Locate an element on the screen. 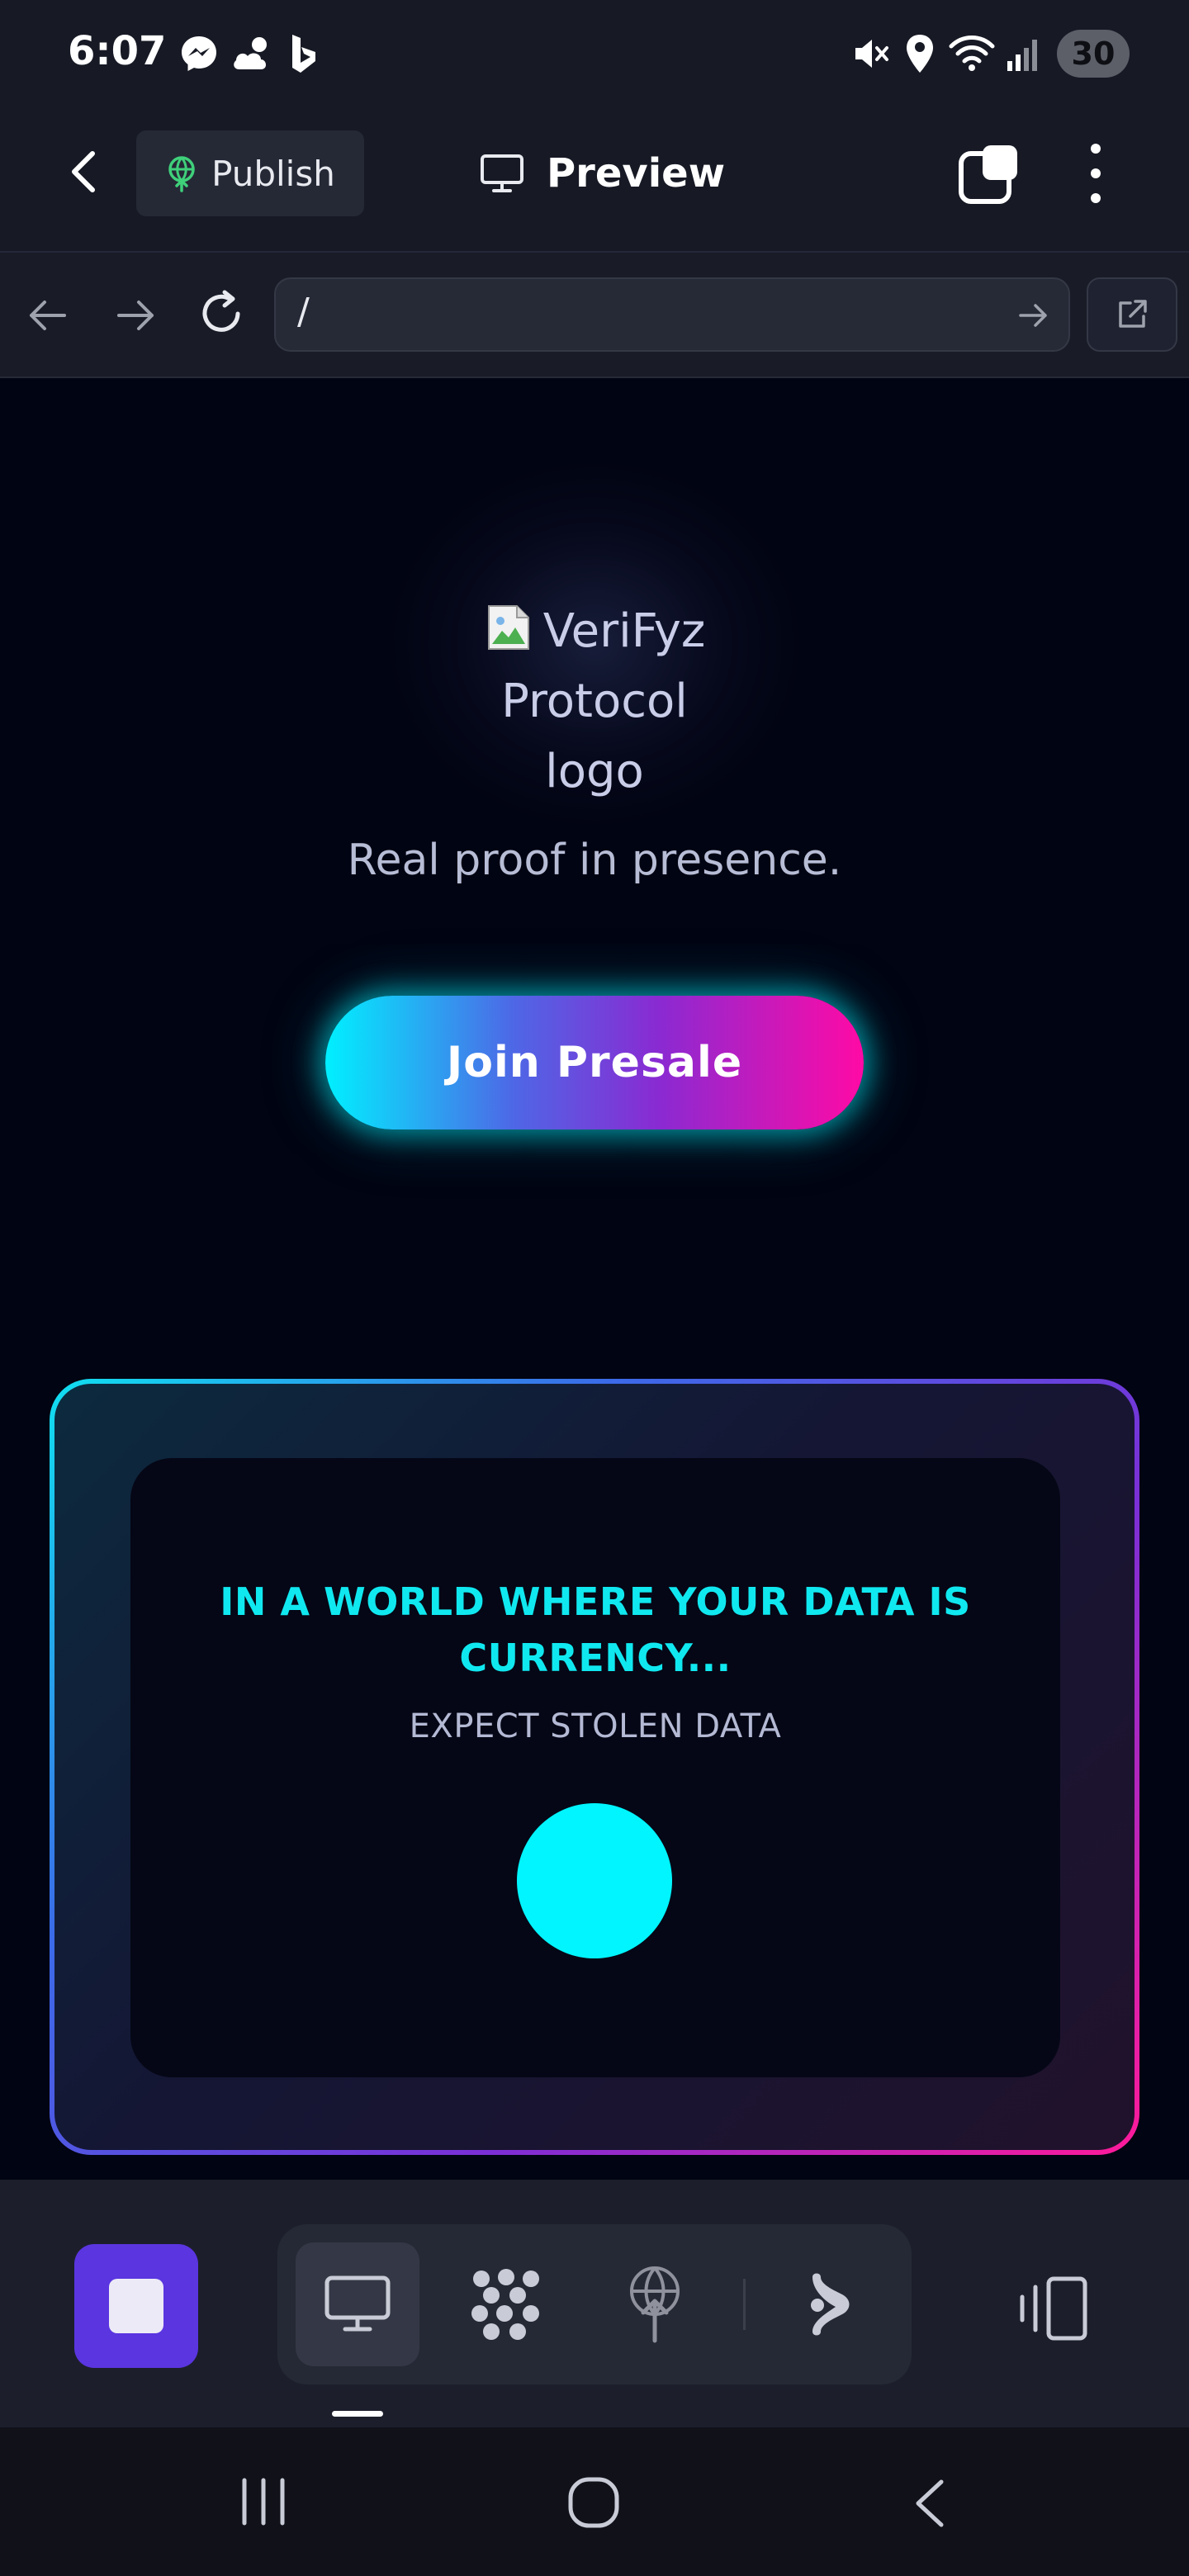  agent-icon is located at coordinates (830, 2304).